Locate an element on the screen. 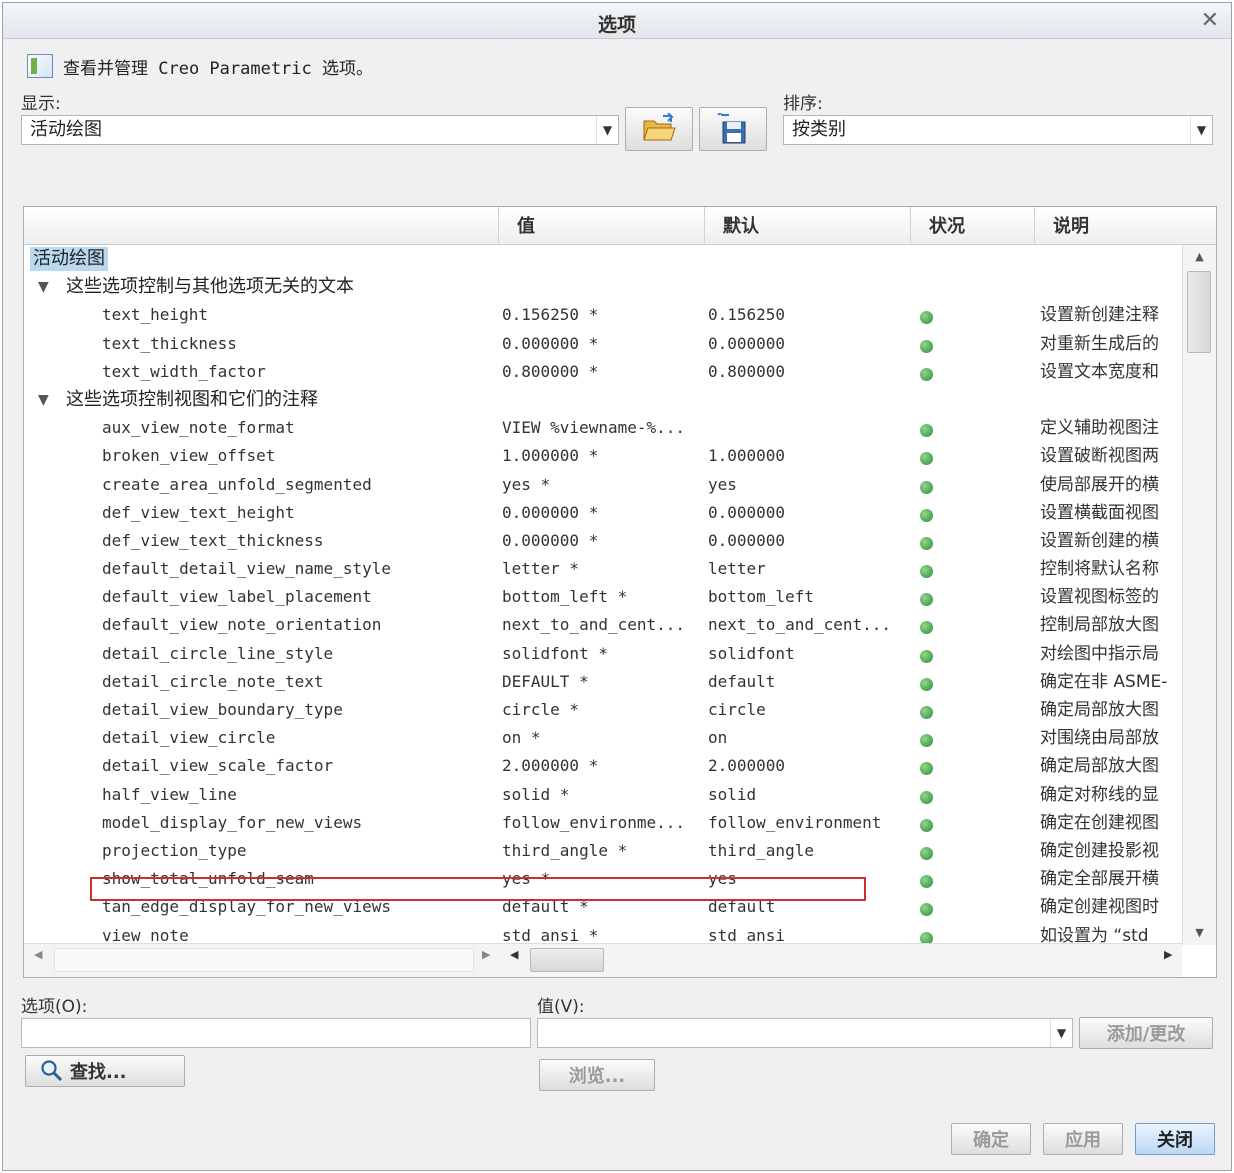  option-value: on * is located at coordinates (521, 738).